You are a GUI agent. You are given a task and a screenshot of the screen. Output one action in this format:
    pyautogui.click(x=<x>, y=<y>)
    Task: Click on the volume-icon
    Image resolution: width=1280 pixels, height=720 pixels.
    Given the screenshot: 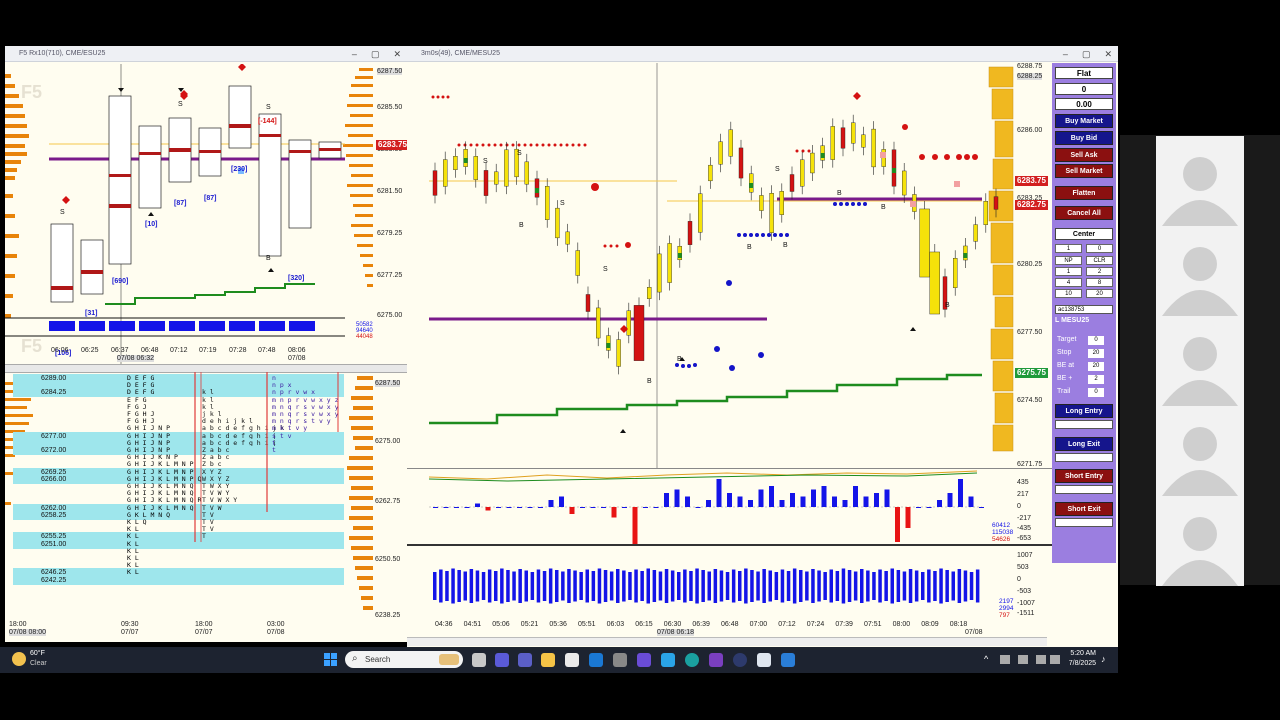 What is the action you would take?
    pyautogui.click(x=1055, y=659)
    